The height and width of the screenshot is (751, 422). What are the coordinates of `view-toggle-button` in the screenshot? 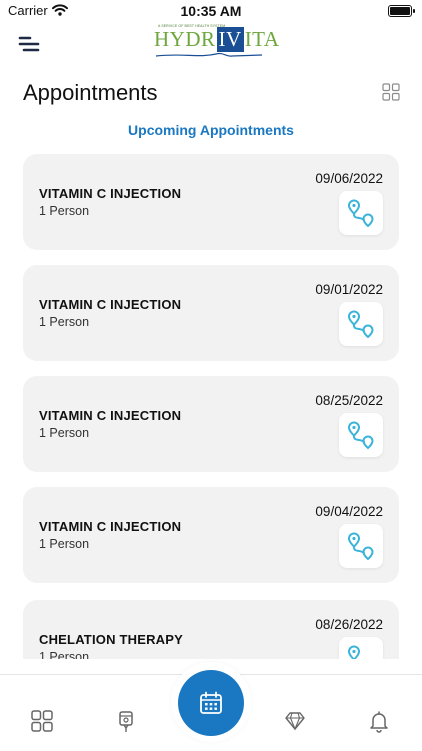 It's located at (391, 92).